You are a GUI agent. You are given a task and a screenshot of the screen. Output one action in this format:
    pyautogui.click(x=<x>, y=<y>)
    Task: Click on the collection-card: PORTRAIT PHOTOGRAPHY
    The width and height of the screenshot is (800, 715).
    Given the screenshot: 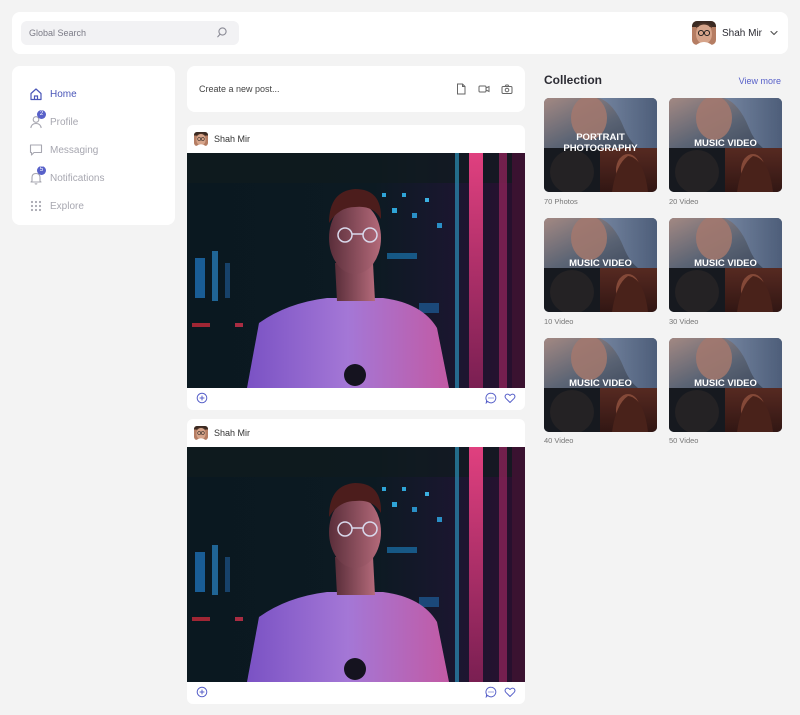 What is the action you would take?
    pyautogui.click(x=600, y=145)
    